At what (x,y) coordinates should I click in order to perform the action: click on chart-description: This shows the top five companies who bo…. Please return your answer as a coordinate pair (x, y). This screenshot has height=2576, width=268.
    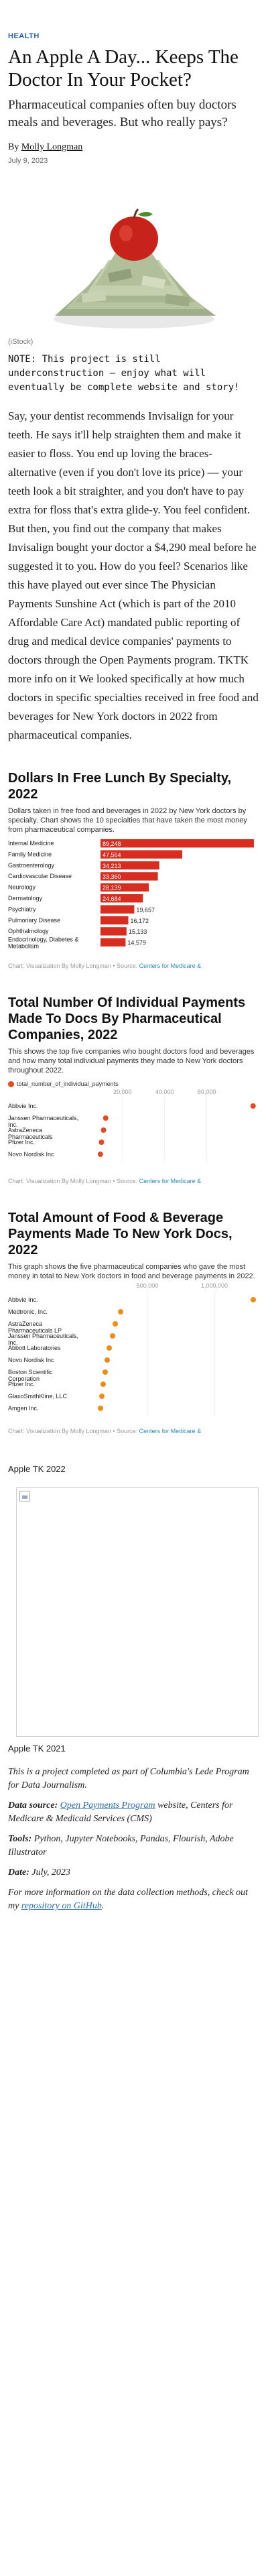
    Looking at the image, I should click on (132, 1061).